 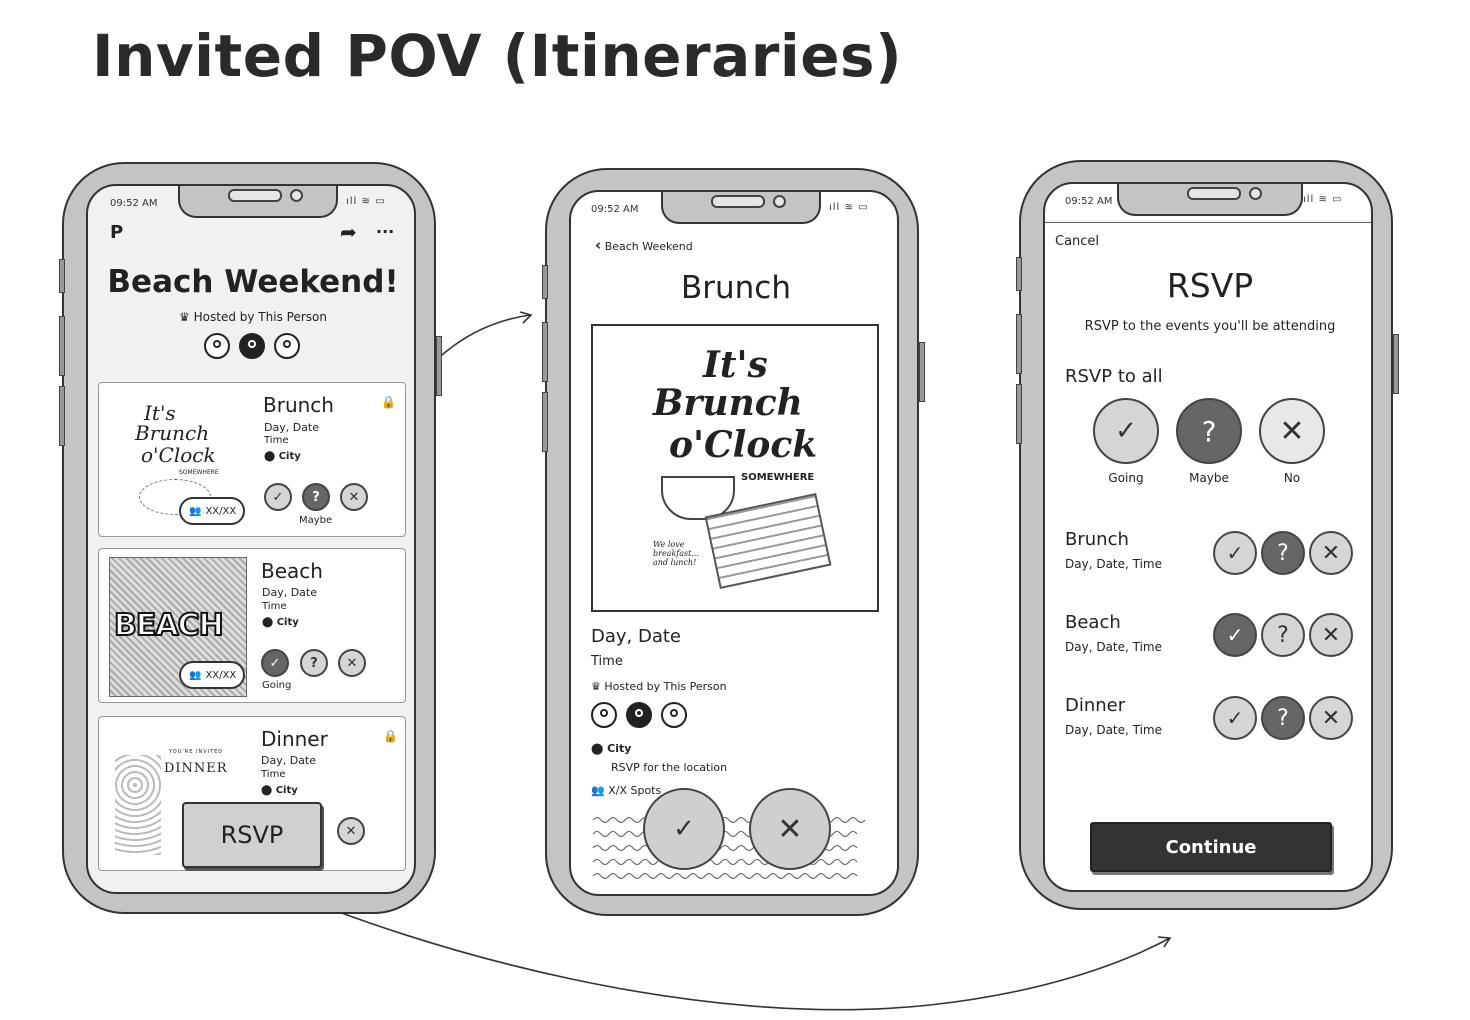 I want to click on detail-time: Time, so click(x=607, y=661).